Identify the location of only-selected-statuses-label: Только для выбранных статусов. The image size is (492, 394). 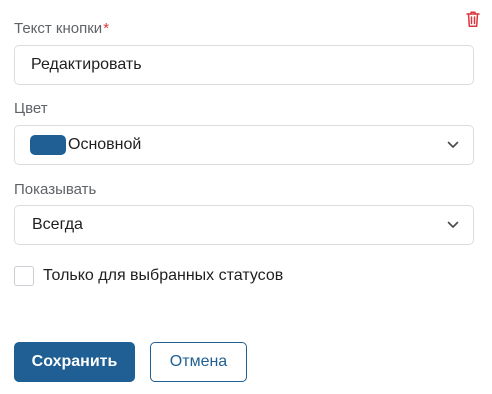
(163, 275).